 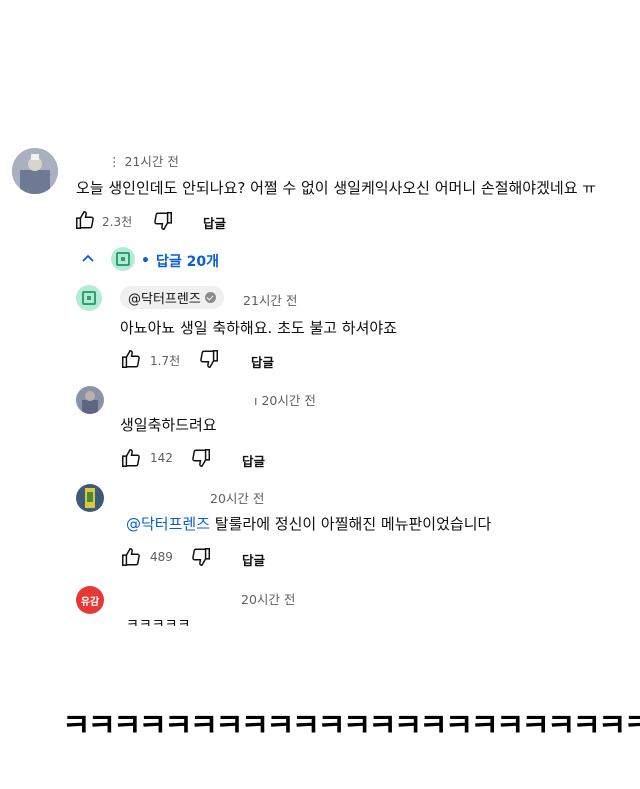 I want to click on like-count: 489, so click(x=161, y=557).